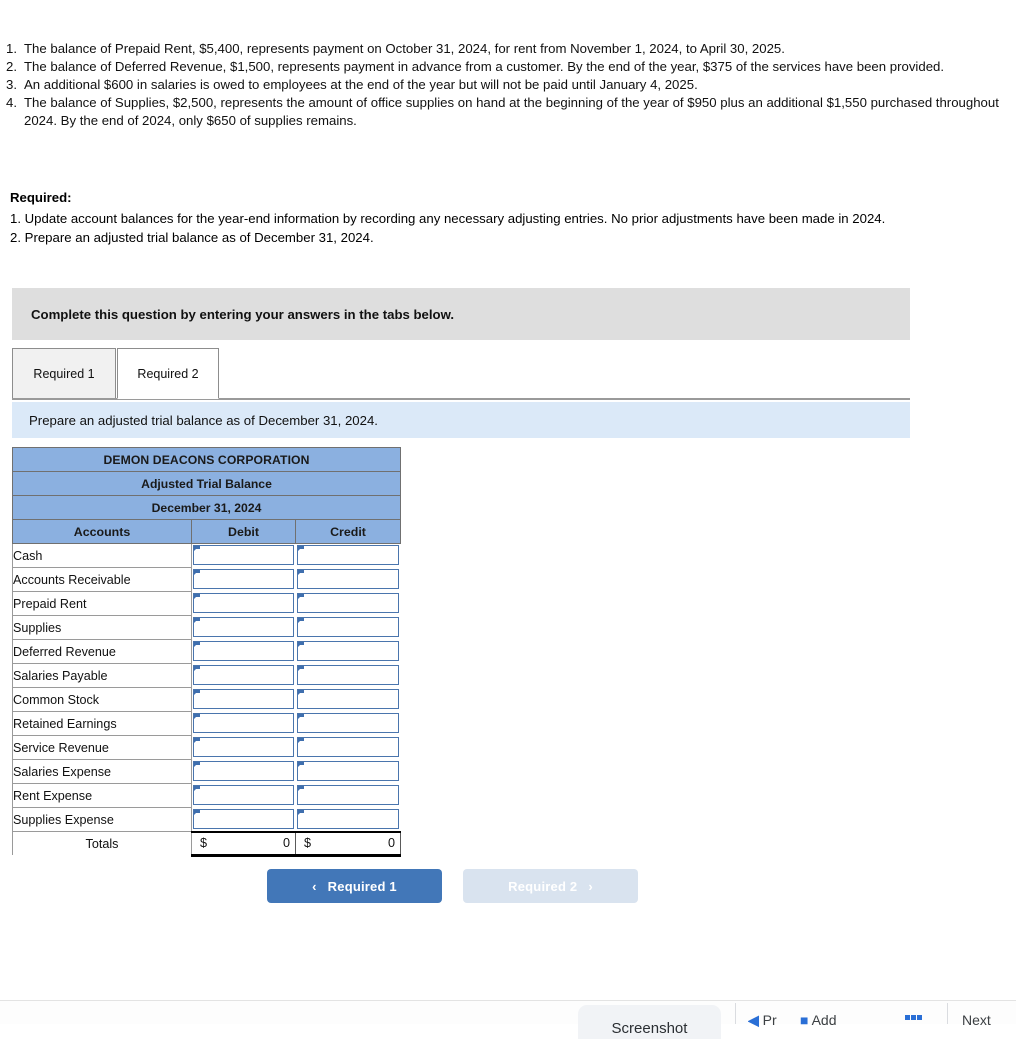 This screenshot has width=1016, height=1039. What do you see at coordinates (362, 886) in the screenshot?
I see `prev-button-label: Required 1` at bounding box center [362, 886].